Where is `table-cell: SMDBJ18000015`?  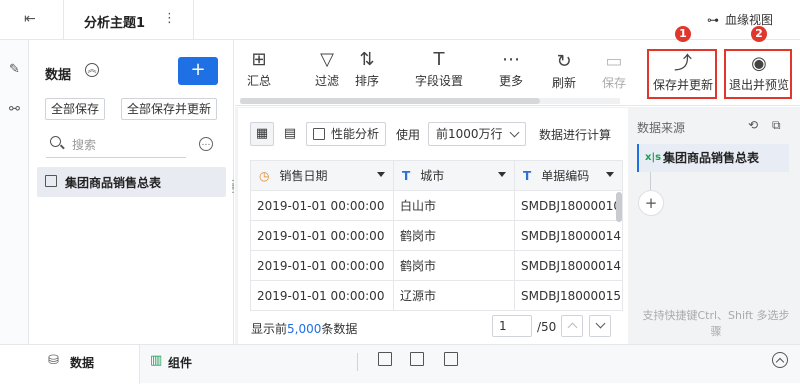 table-cell: SMDBJ18000015 is located at coordinates (568, 295).